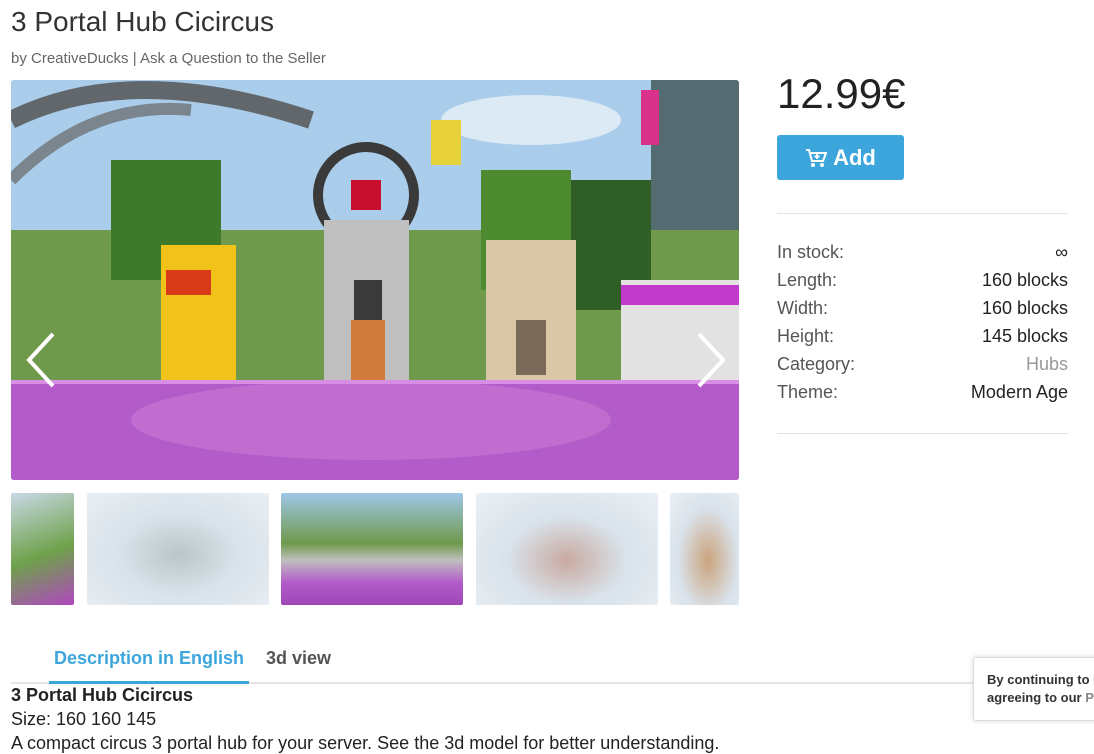  Describe the element at coordinates (922, 213) in the screenshot. I see `divider-top` at that location.